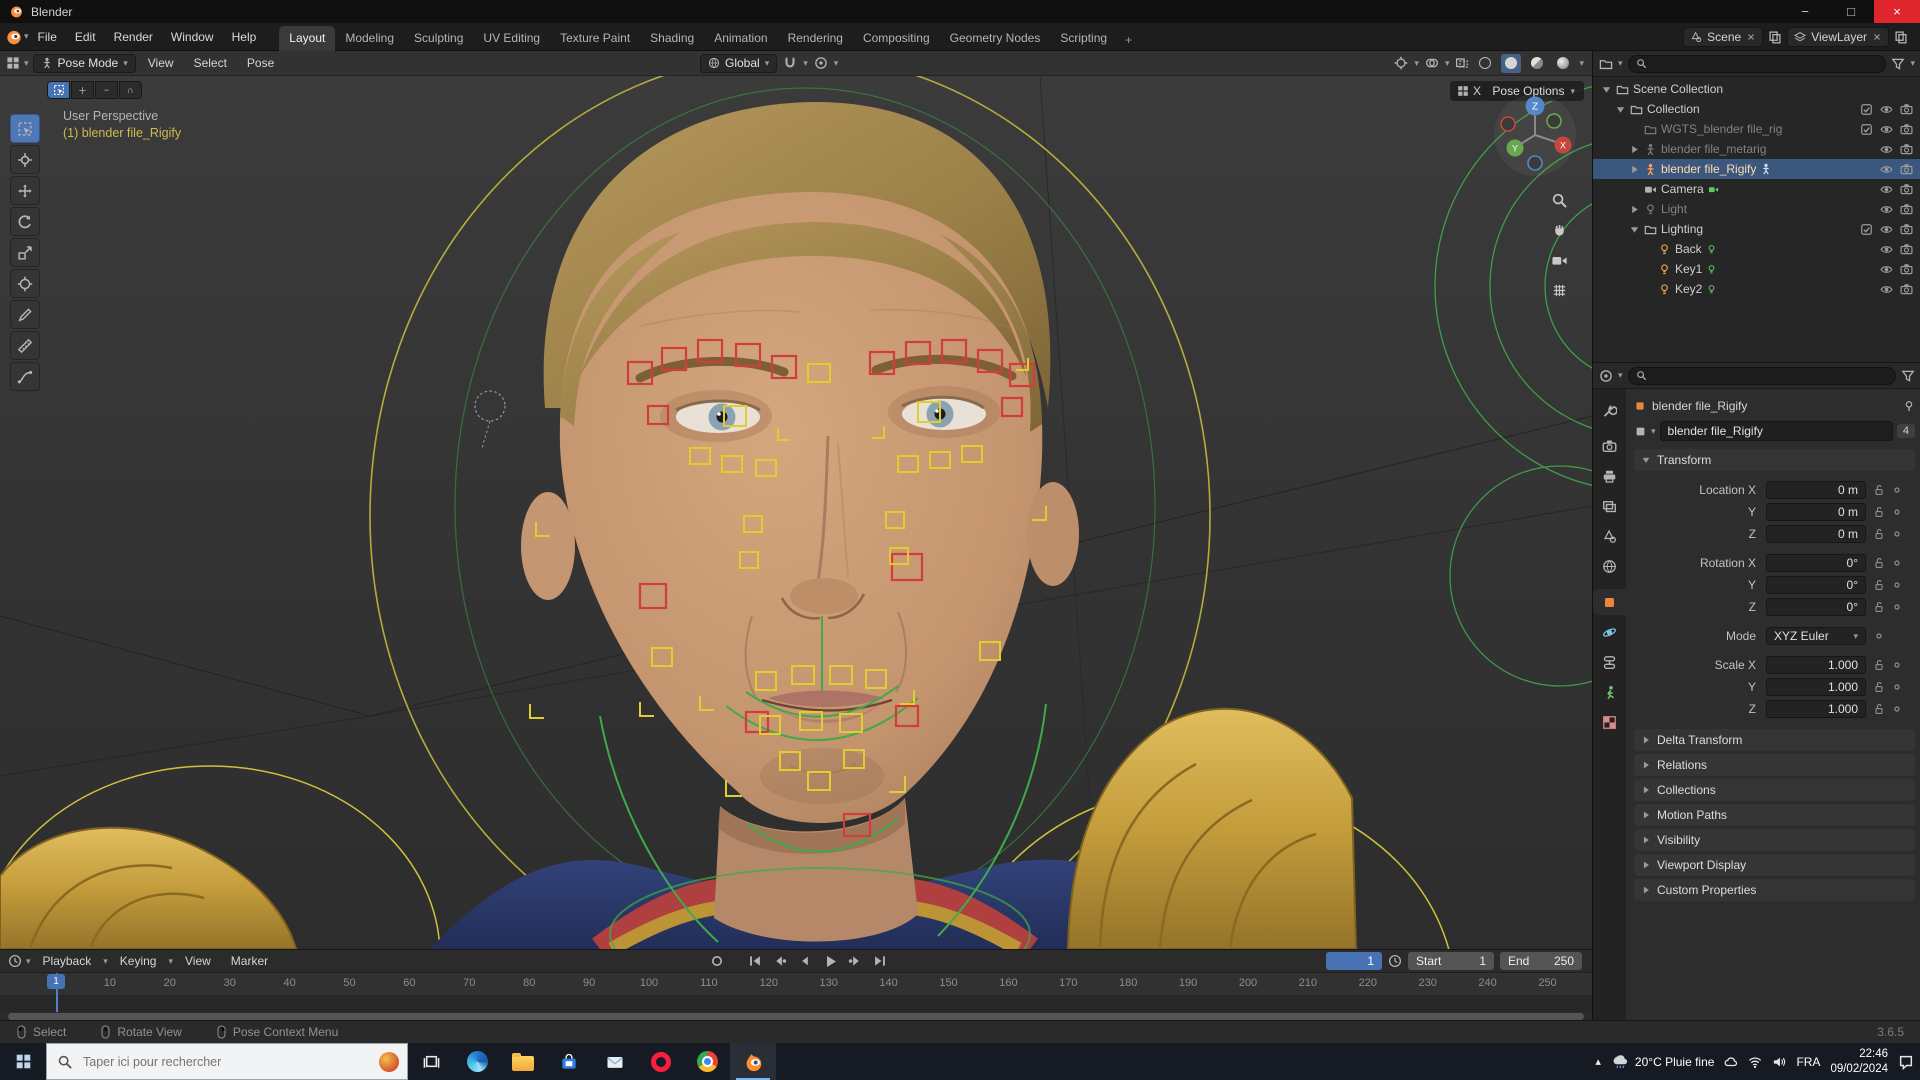 This screenshot has height=1080, width=1920. I want to click on current-frame-field: 1, so click(1354, 961).